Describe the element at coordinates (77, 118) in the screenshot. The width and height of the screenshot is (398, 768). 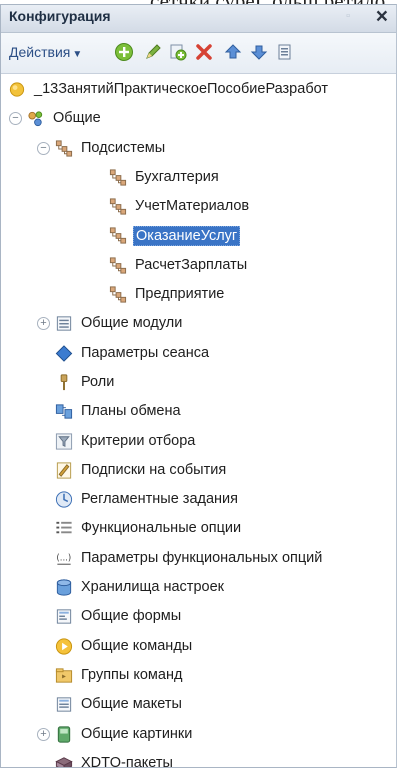
I see `tree-item-label: Общие` at that location.